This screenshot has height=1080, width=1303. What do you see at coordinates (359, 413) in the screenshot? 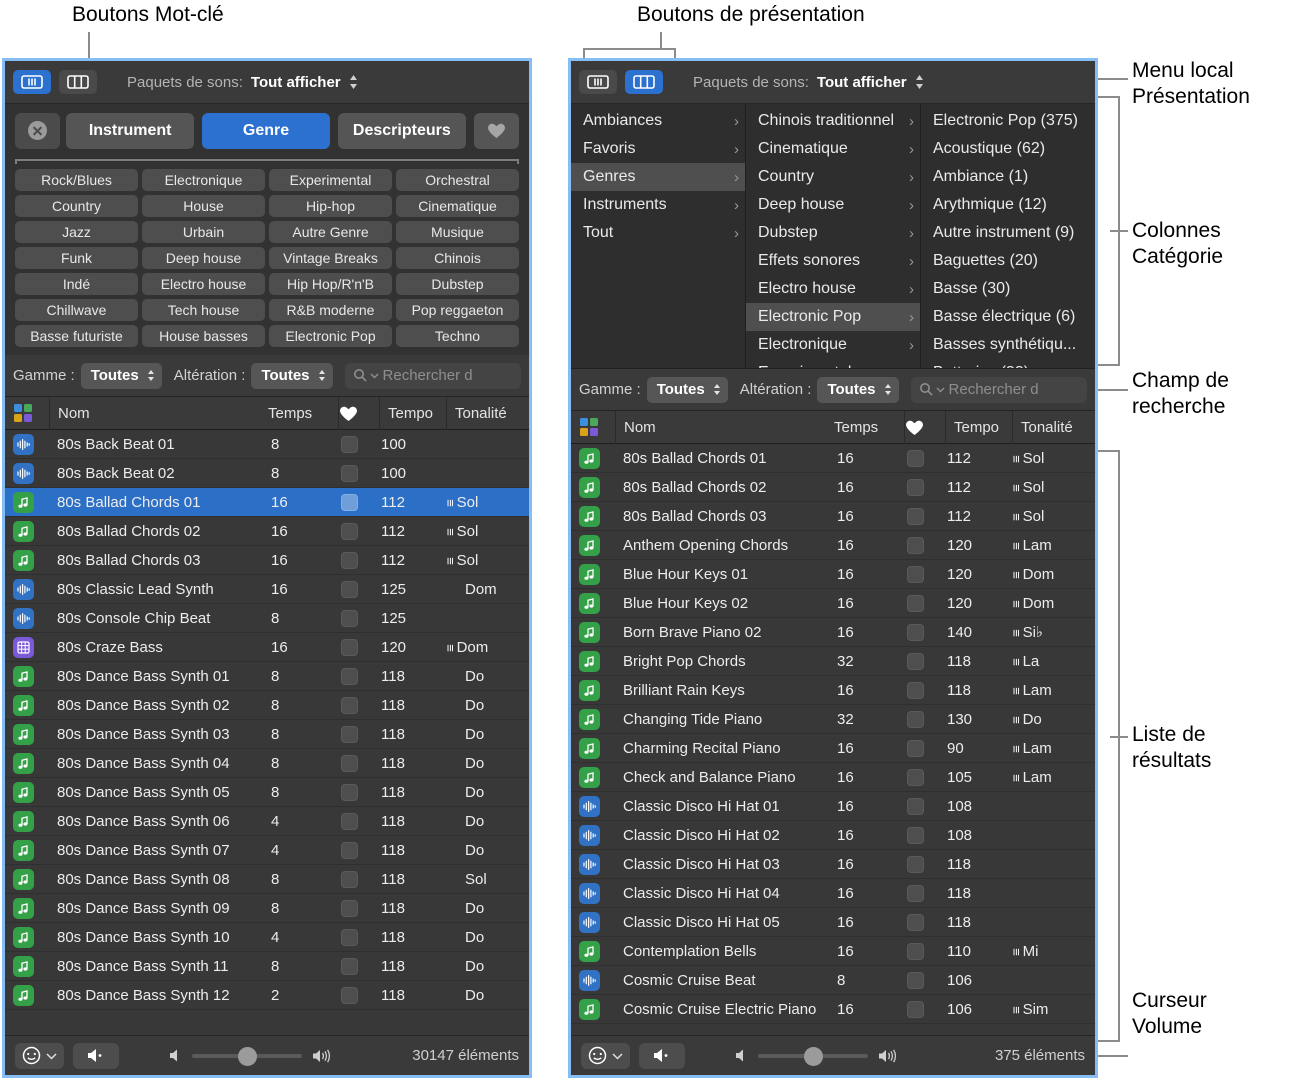
I see `column-header-favorite` at bounding box center [359, 413].